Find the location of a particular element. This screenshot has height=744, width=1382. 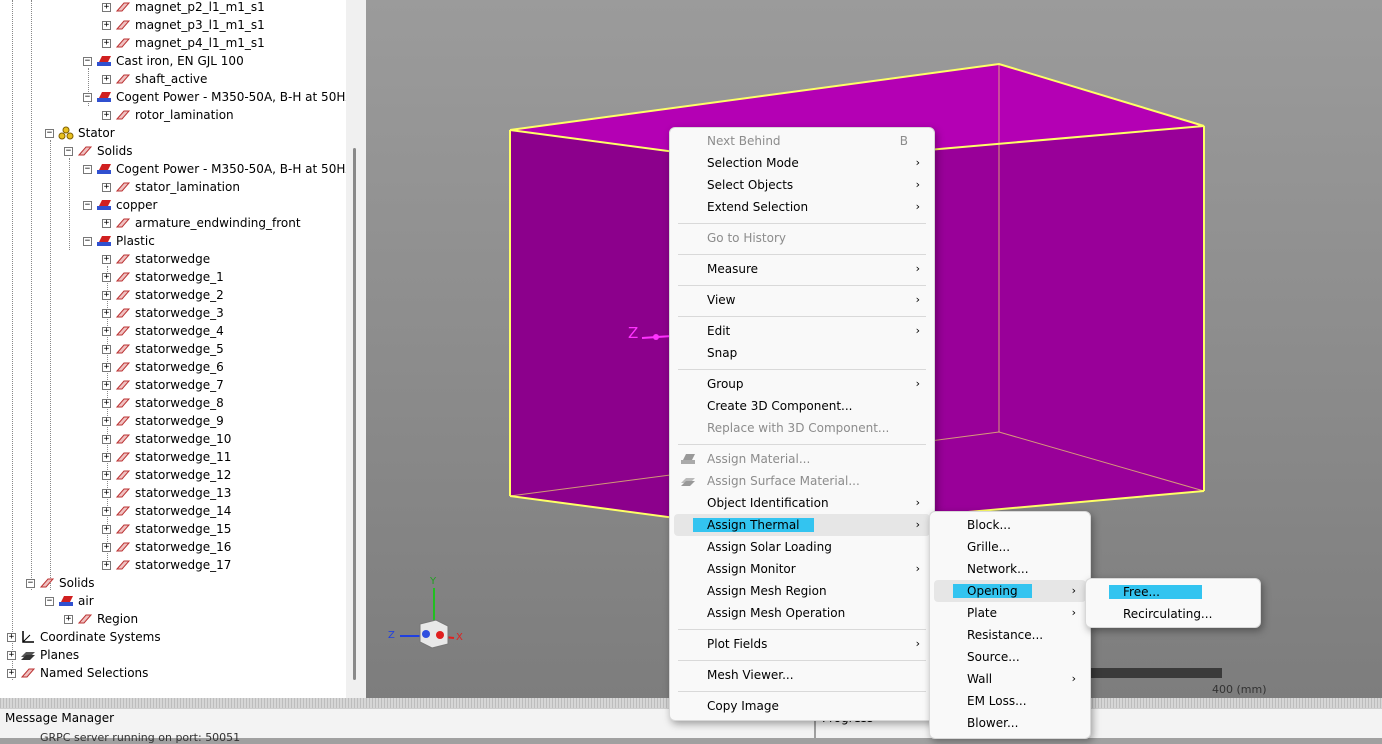

tree-item-statorwedge: + statorwedge is located at coordinates (156, 259).